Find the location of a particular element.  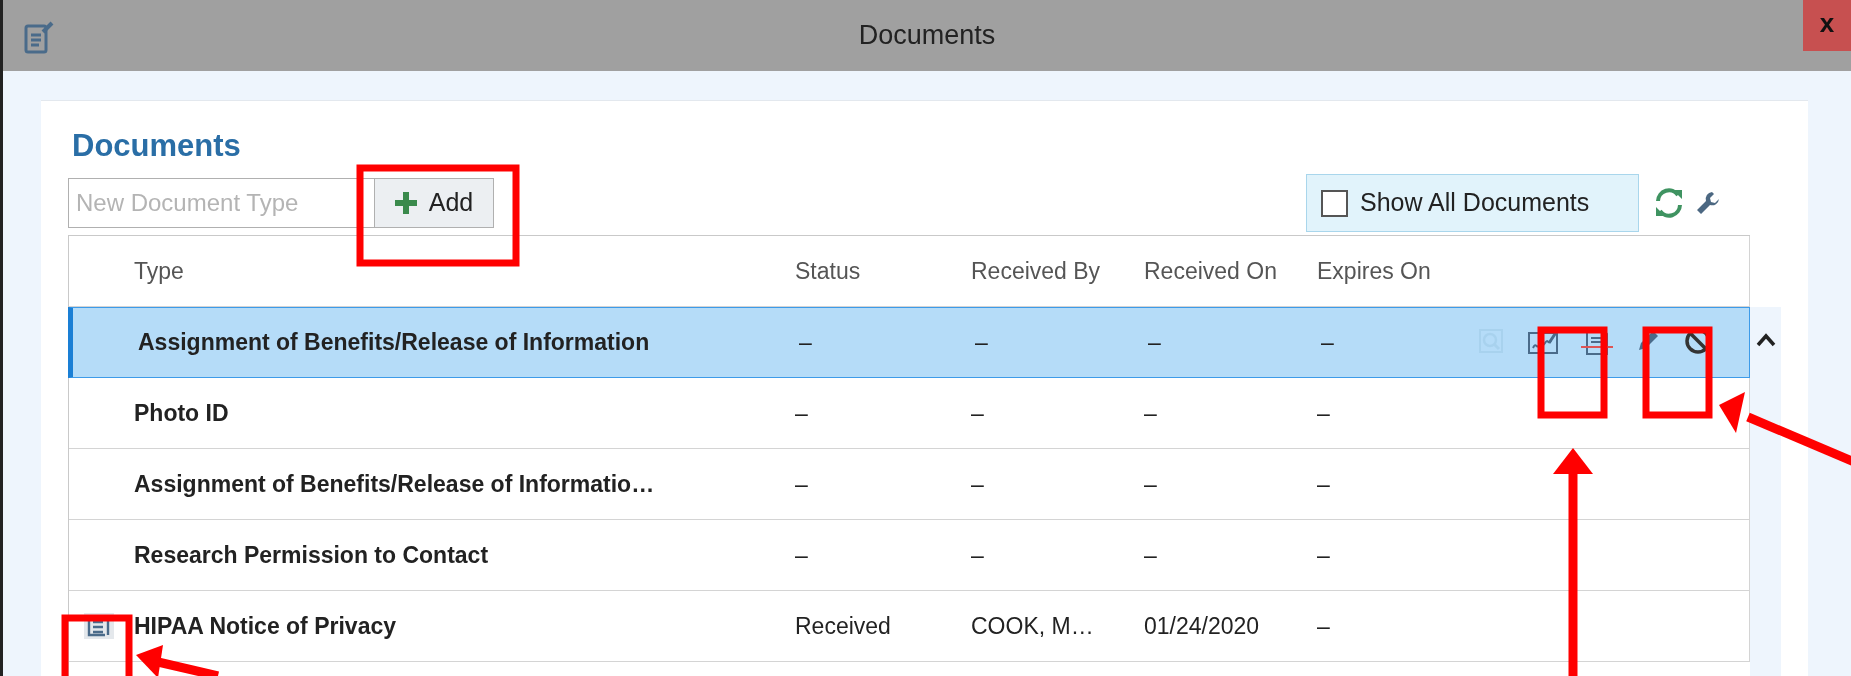

table-cell-text: 01/24/2020 is located at coordinates (1202, 626).